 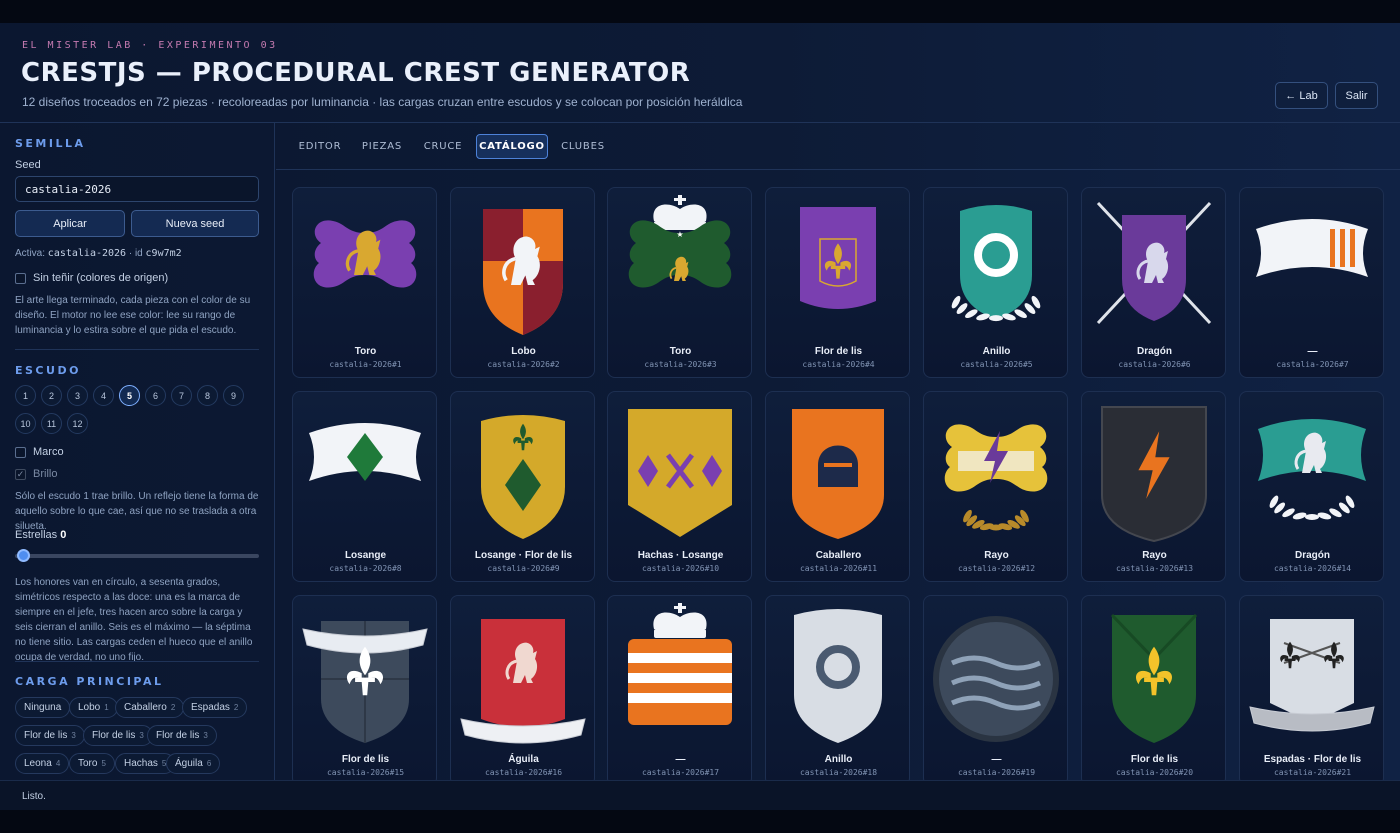 I want to click on shield-option-1: 1, so click(x=25, y=395).